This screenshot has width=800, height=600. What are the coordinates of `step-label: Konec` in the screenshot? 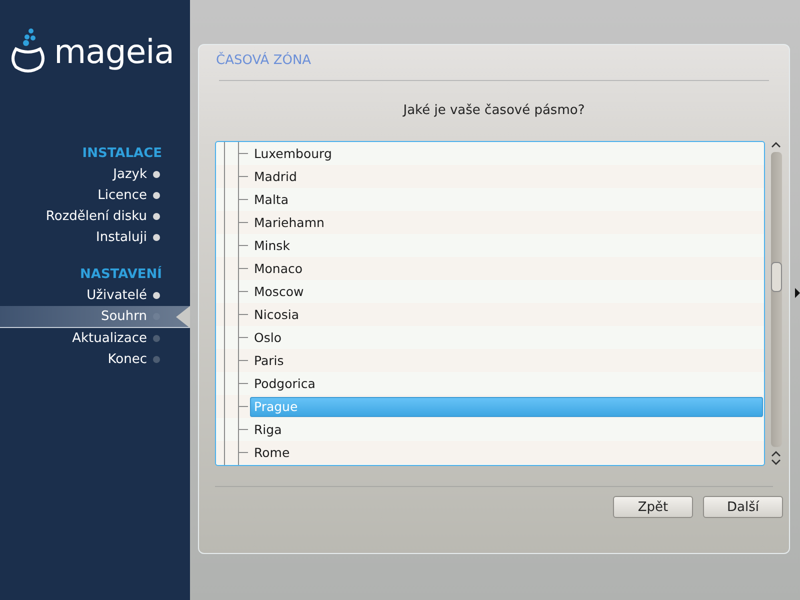 It's located at (127, 359).